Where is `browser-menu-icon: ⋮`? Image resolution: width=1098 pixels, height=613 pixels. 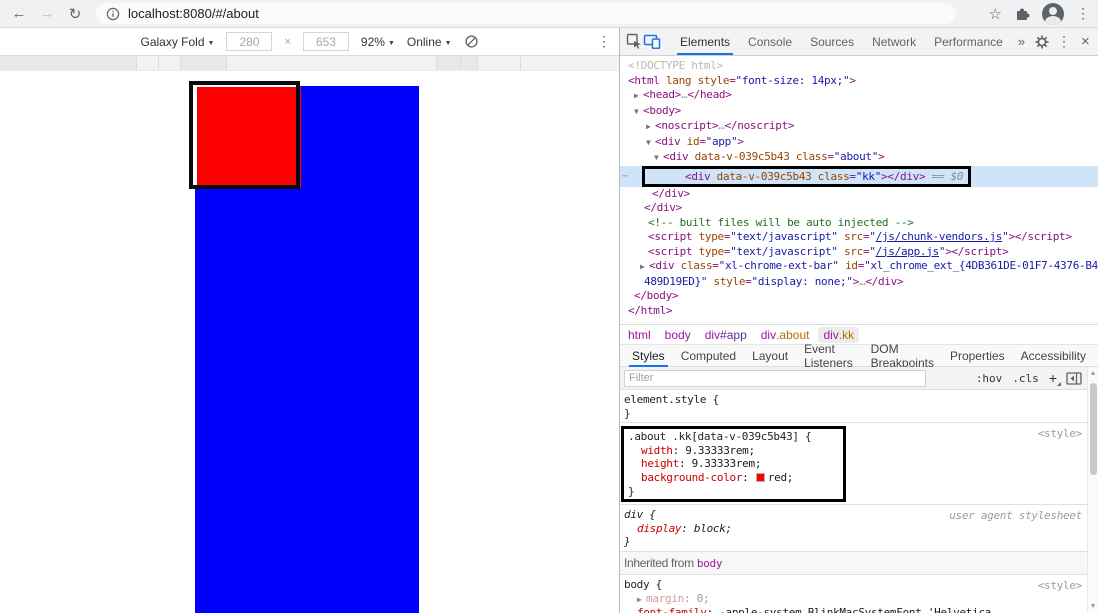
browser-menu-icon: ⋮ is located at coordinates (1083, 13).